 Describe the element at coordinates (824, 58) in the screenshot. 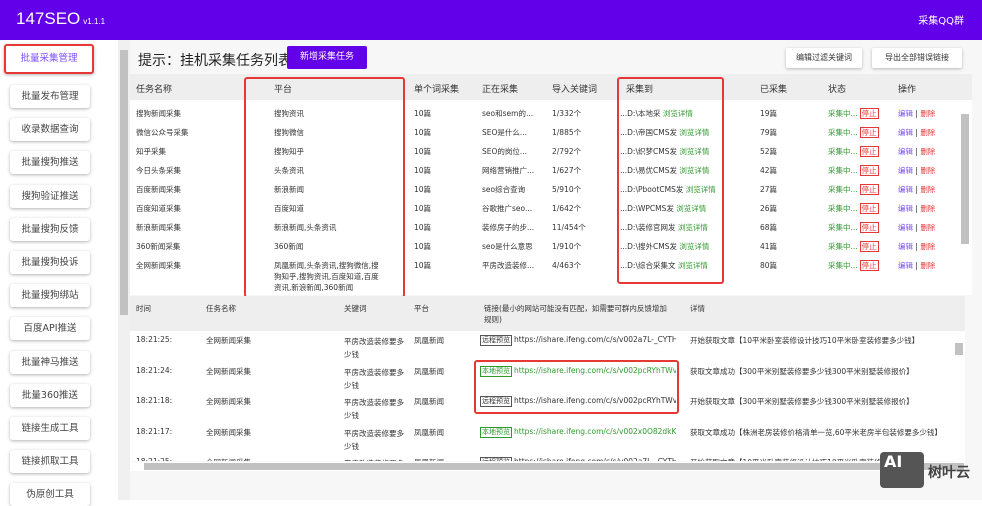

I see `edit-filter-keywords-button: 编辑过滤关键词` at that location.